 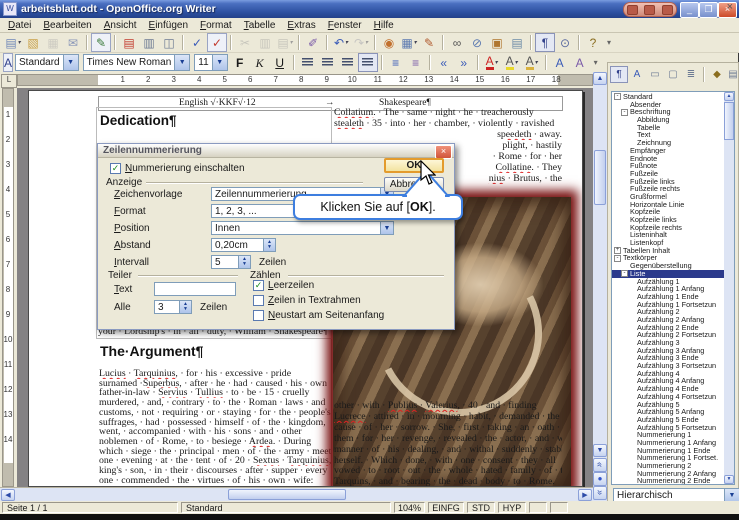 I want to click on style-tree-item: Gegenüberstellung, so click(x=668, y=266).